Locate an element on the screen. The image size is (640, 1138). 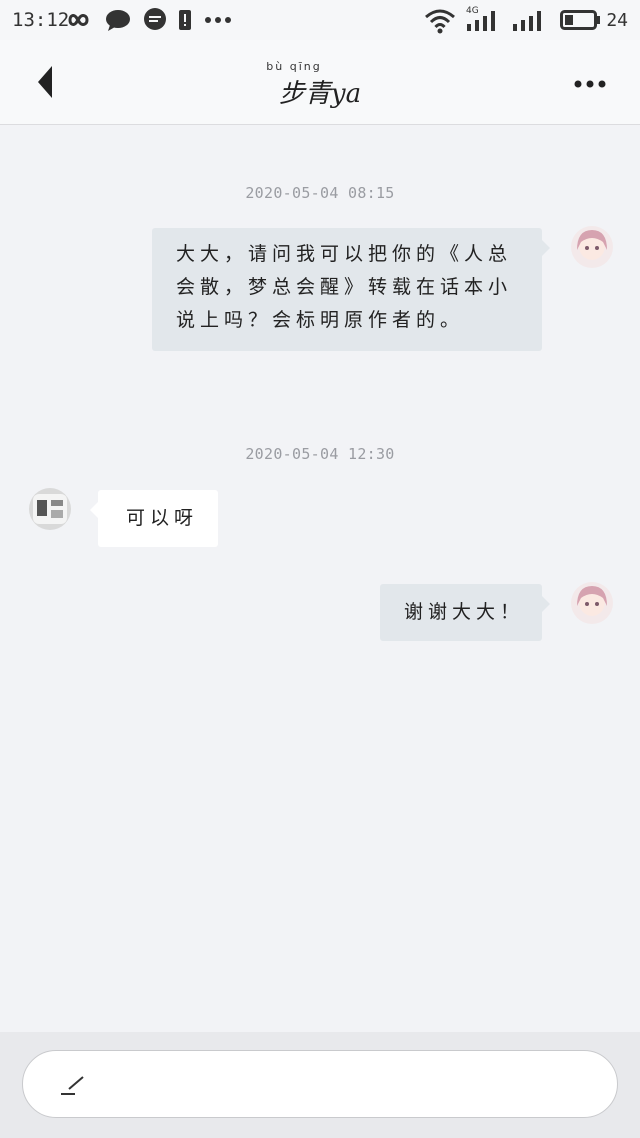
message-text: 大大，请问我可以把你的《人总会散，梦总会醒》转载在话本小说上吗？会标明原作者的。 is located at coordinates (344, 287).